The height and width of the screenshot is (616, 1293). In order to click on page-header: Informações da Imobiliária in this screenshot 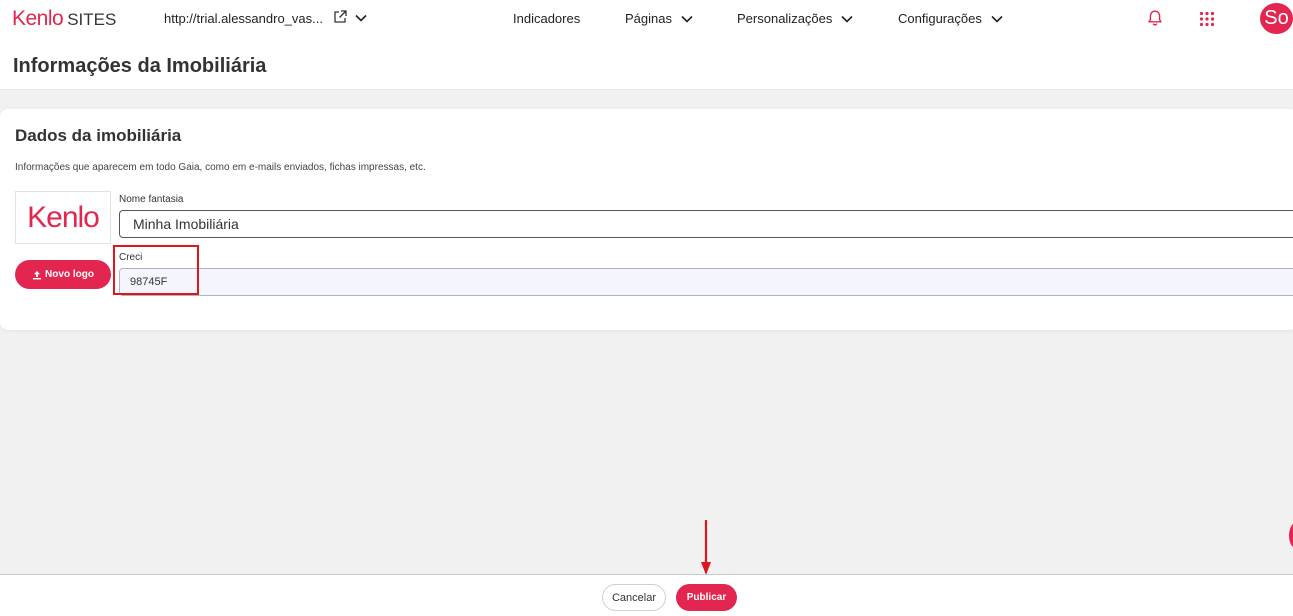, I will do `click(646, 64)`.